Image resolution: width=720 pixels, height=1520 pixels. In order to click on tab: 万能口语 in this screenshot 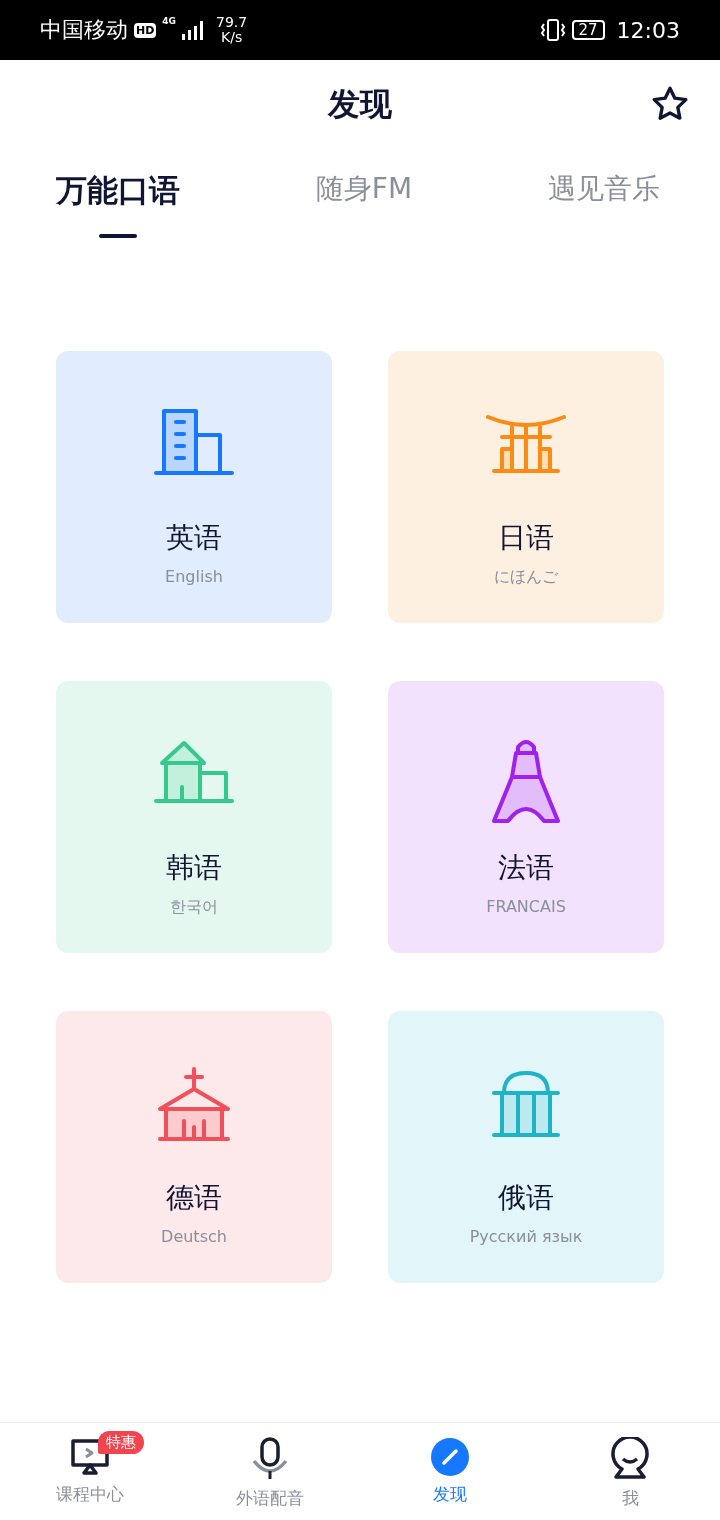, I will do `click(118, 205)`.